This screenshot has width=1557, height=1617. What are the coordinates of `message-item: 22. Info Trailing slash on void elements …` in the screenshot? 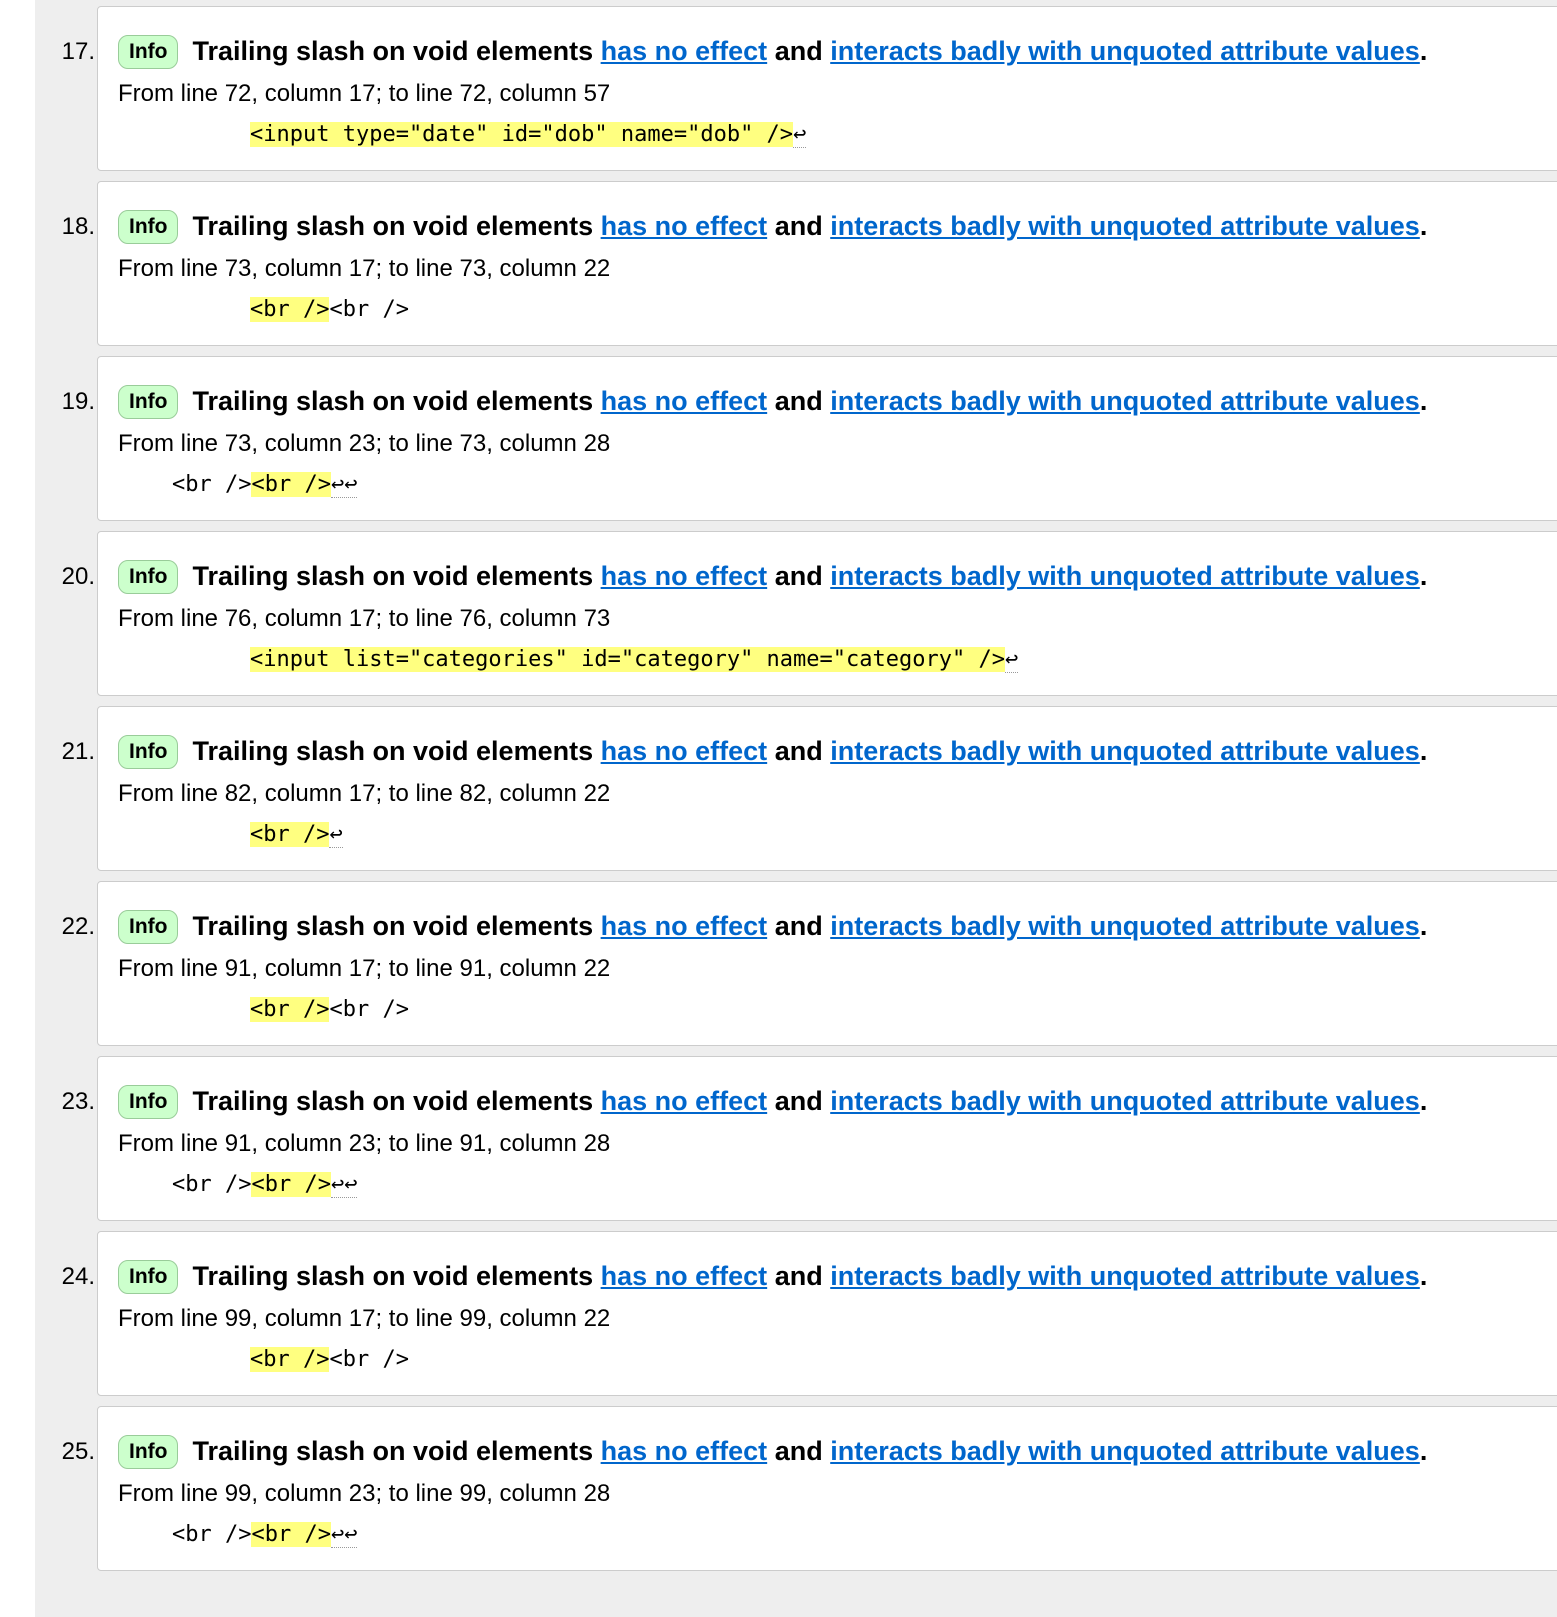 It's located at (796, 967).